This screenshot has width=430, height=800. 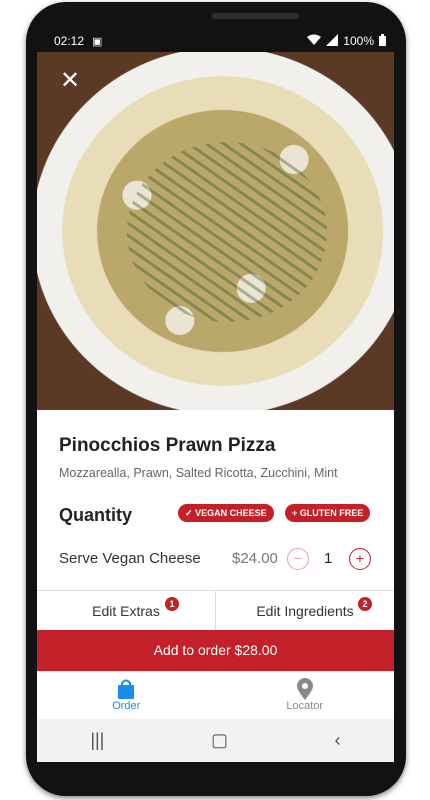 I want to click on wifi-icon, so click(x=314, y=41).